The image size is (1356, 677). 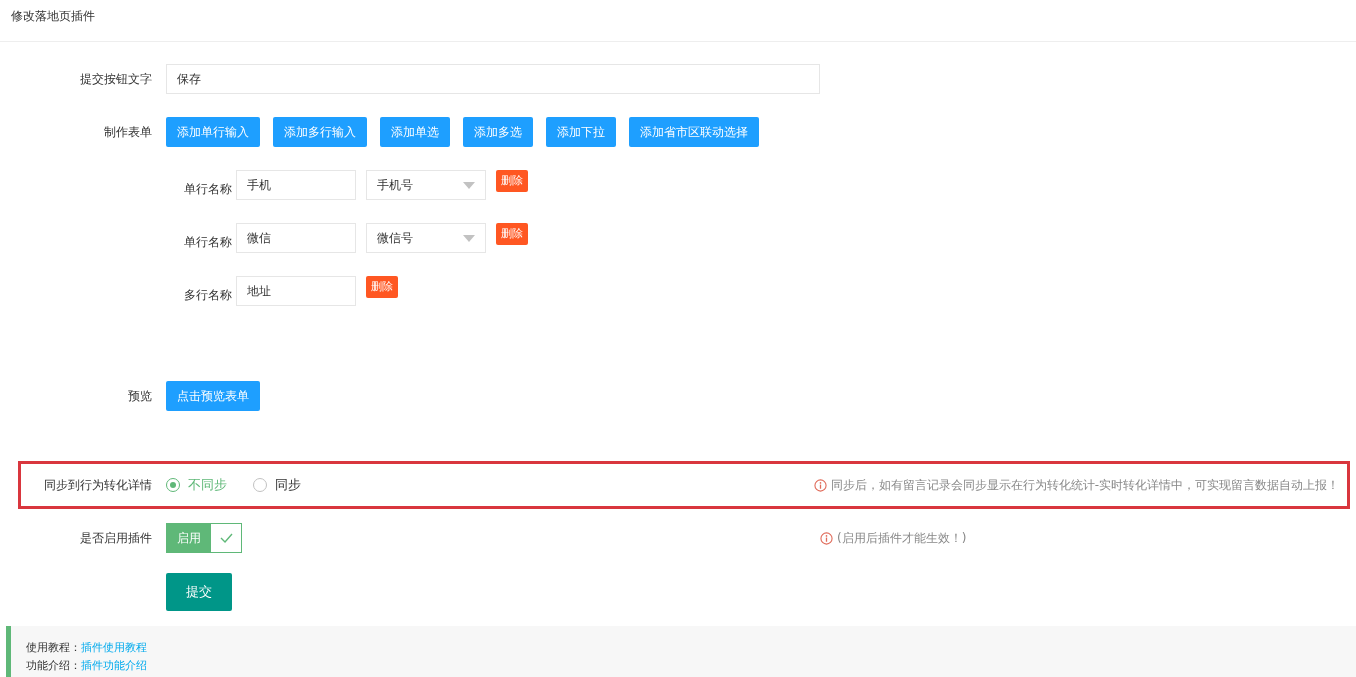 I want to click on help-label: 使用教程：, so click(x=53, y=648).